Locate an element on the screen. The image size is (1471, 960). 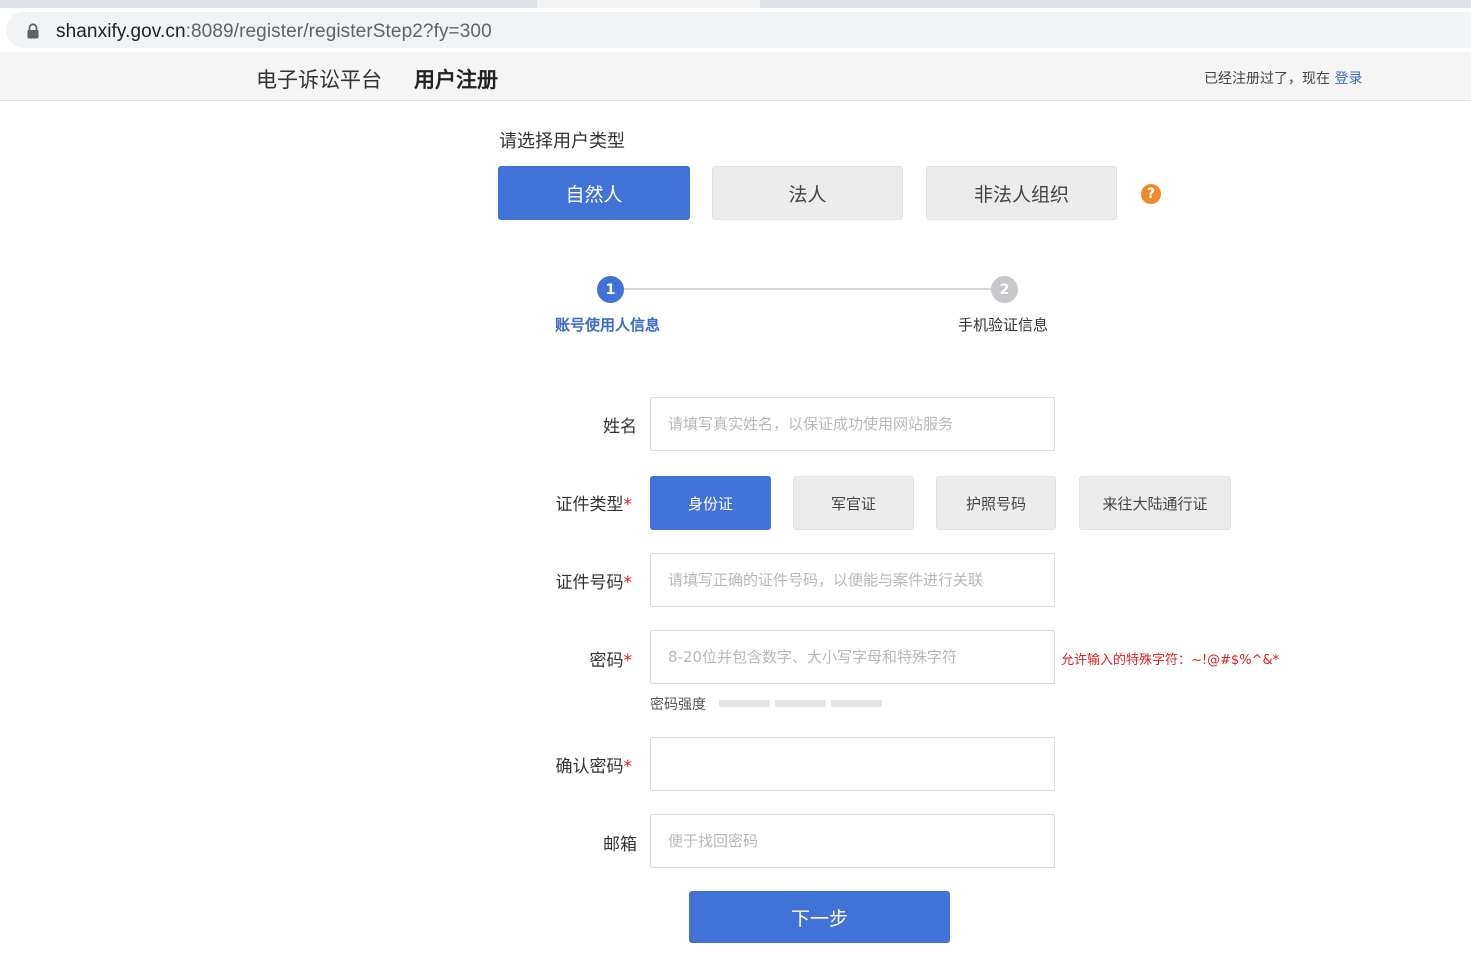
confirm-password-label: 确认密码* is located at coordinates (567, 764).